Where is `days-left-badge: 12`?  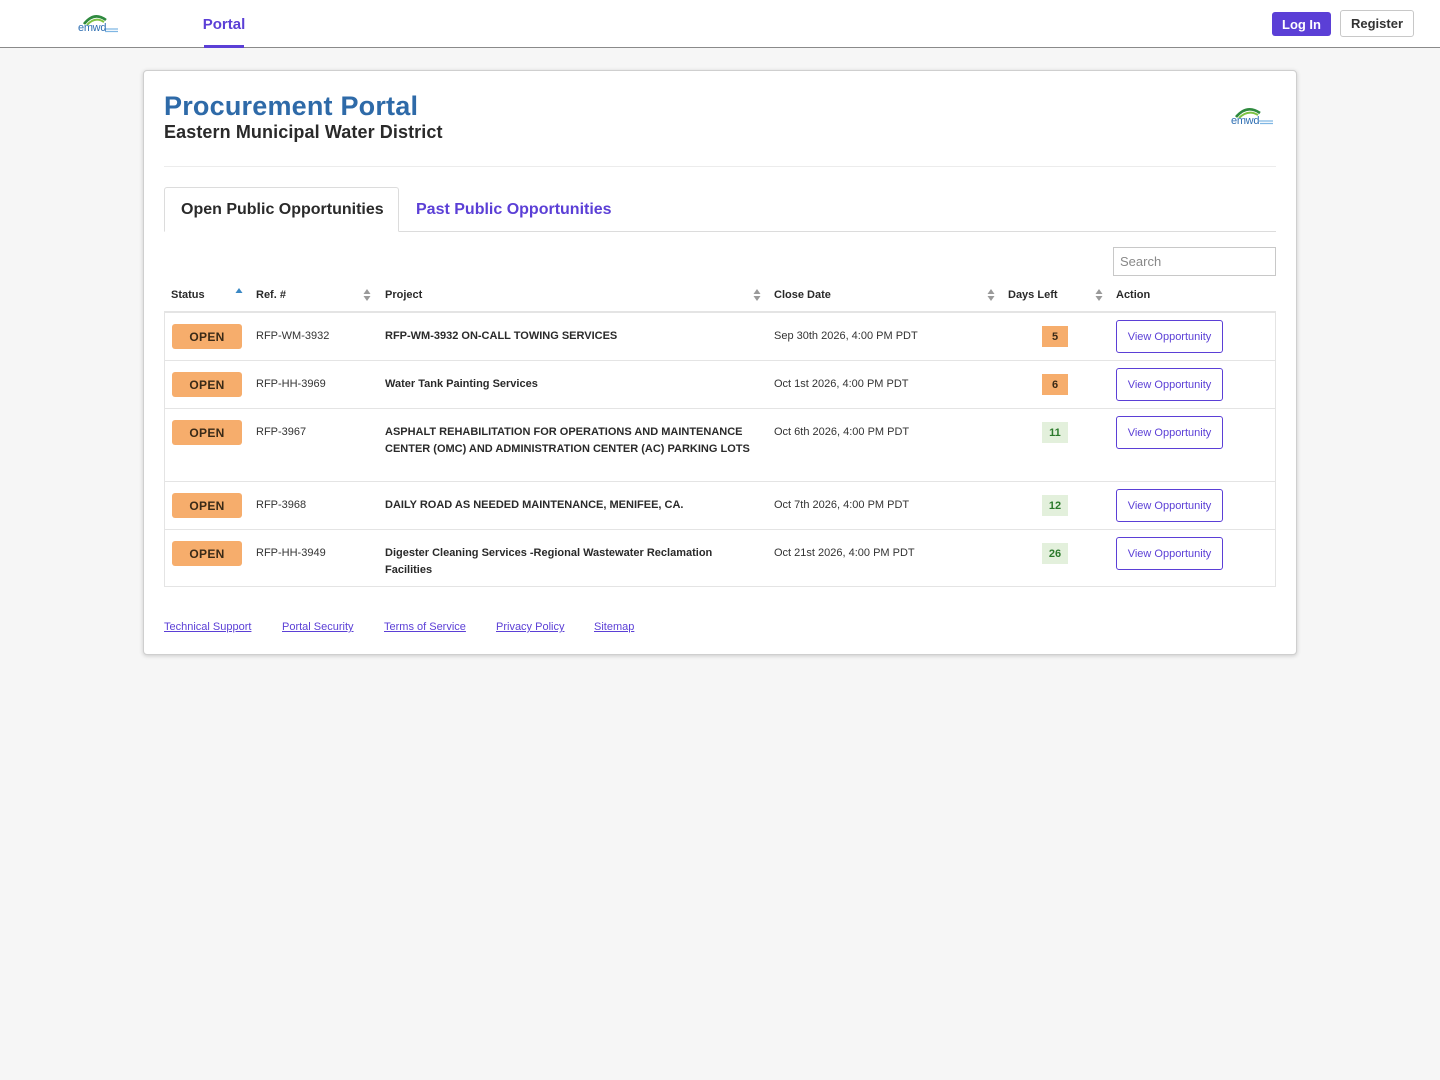 days-left-badge: 12 is located at coordinates (1055, 505).